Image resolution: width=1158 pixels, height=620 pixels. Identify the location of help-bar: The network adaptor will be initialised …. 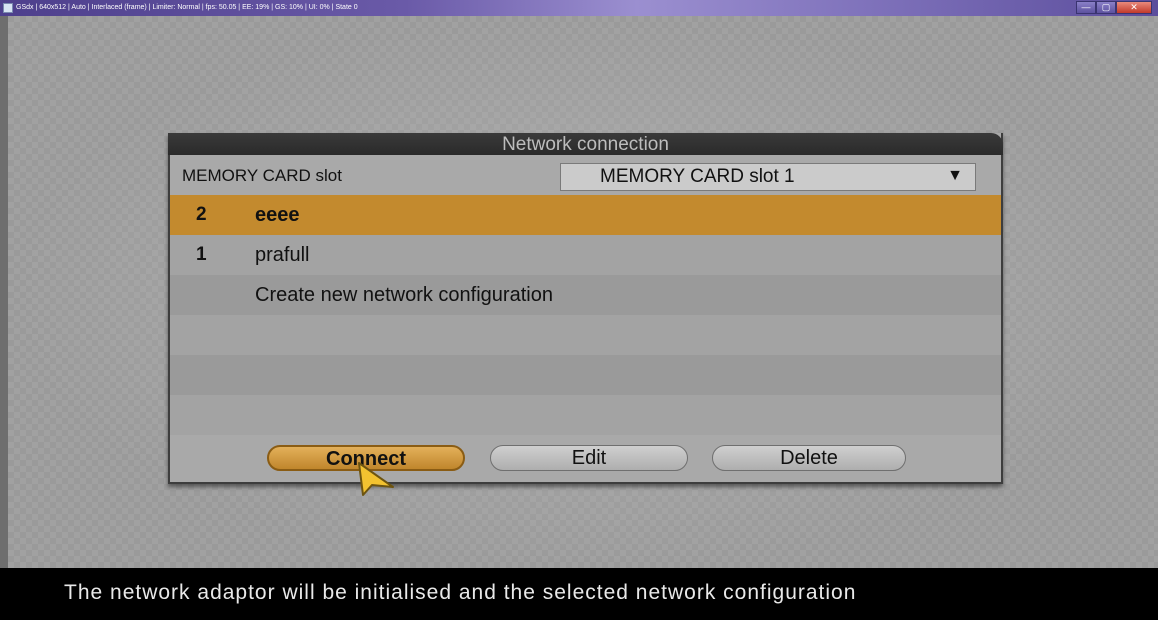
(579, 594).